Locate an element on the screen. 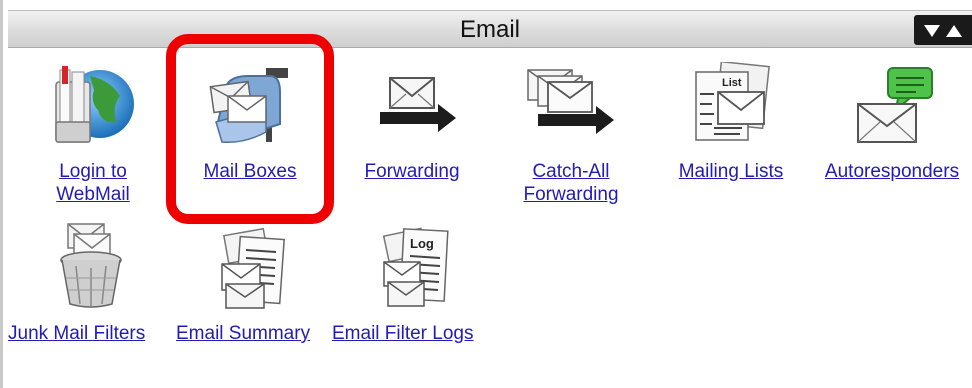 This screenshot has width=972, height=388. mailing-lists-item: Mailing Lists is located at coordinates (731, 171).